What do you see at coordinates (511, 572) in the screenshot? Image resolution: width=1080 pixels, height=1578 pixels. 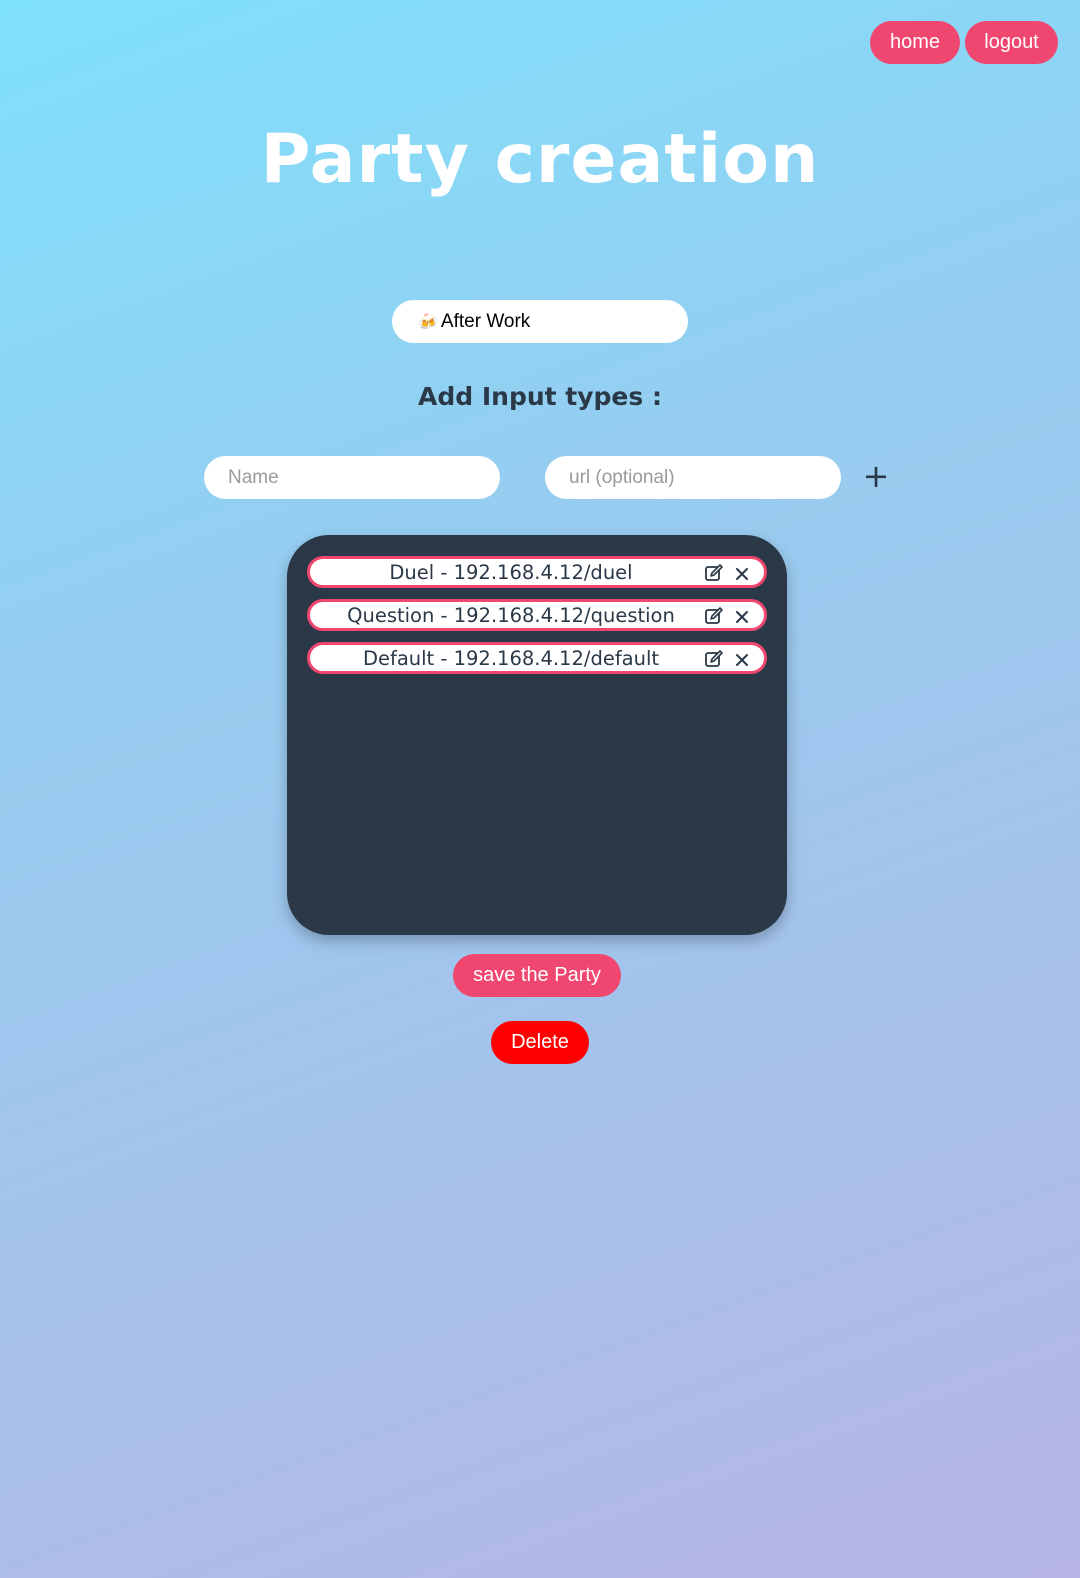 I see `input-type-label: Duel - 192.168.4.12/duel` at bounding box center [511, 572].